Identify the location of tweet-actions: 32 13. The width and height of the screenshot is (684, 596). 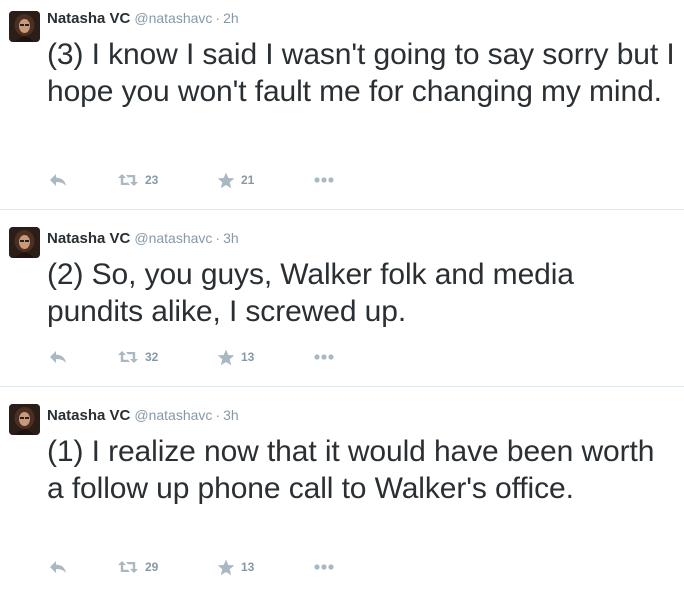
(207, 357).